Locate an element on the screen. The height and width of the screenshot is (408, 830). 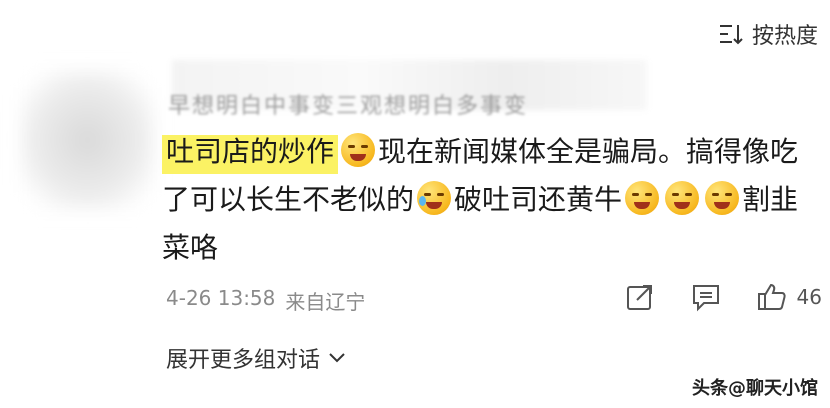
chevron-down-icon is located at coordinates (337, 358).